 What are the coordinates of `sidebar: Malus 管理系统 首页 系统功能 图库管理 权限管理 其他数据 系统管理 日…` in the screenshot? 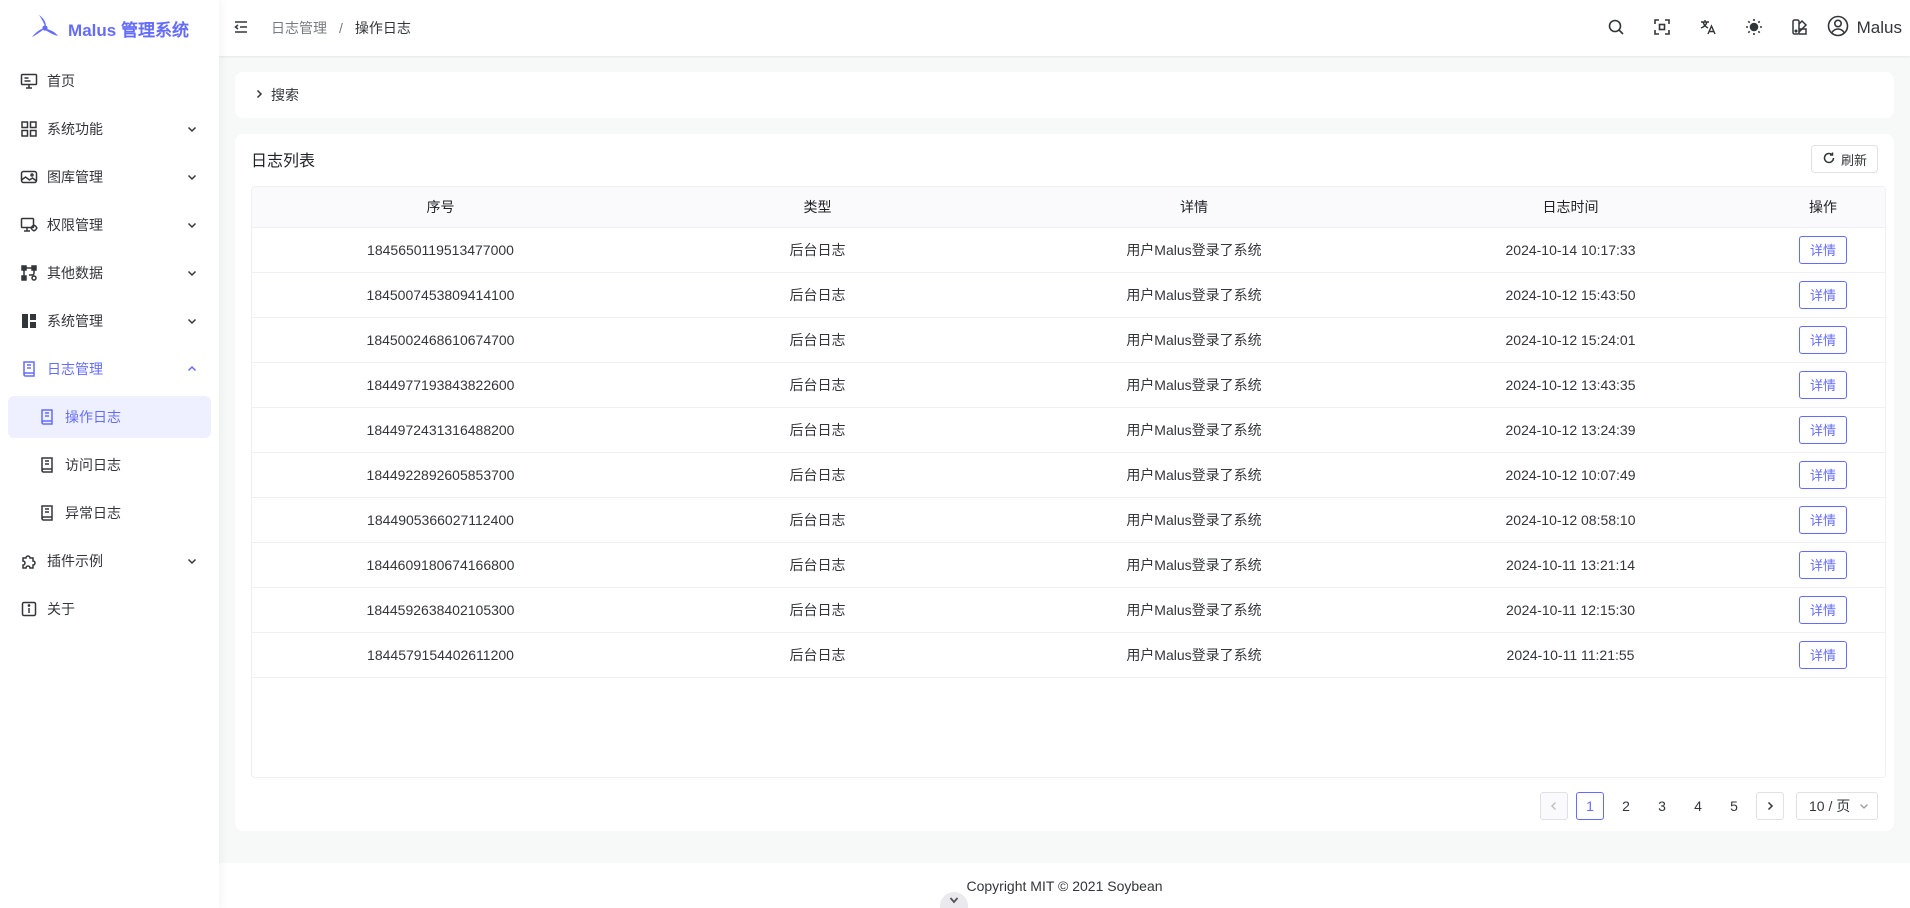 It's located at (109, 454).